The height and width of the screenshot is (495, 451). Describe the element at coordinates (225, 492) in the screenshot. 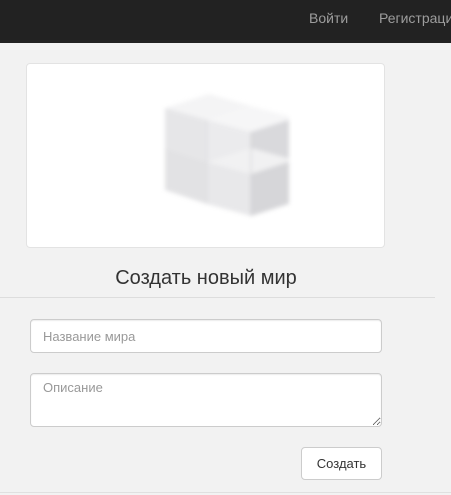

I see `bottom-divider` at that location.